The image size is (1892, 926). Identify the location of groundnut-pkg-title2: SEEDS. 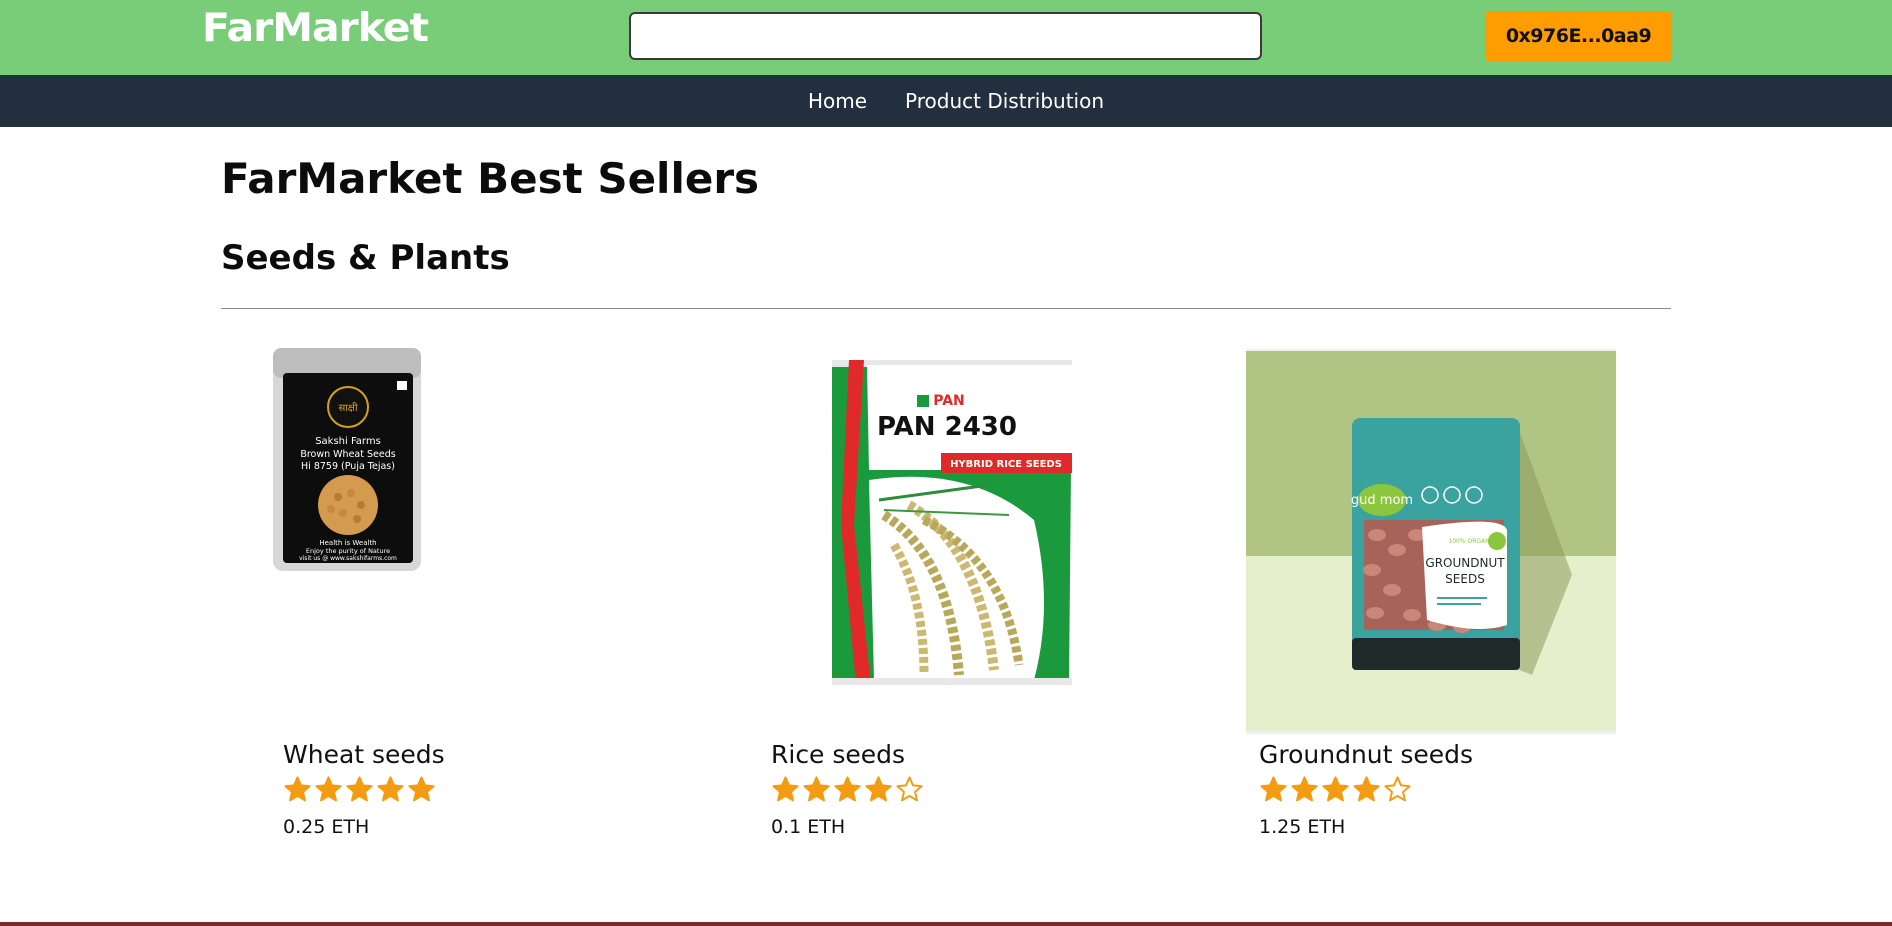
(1465, 579).